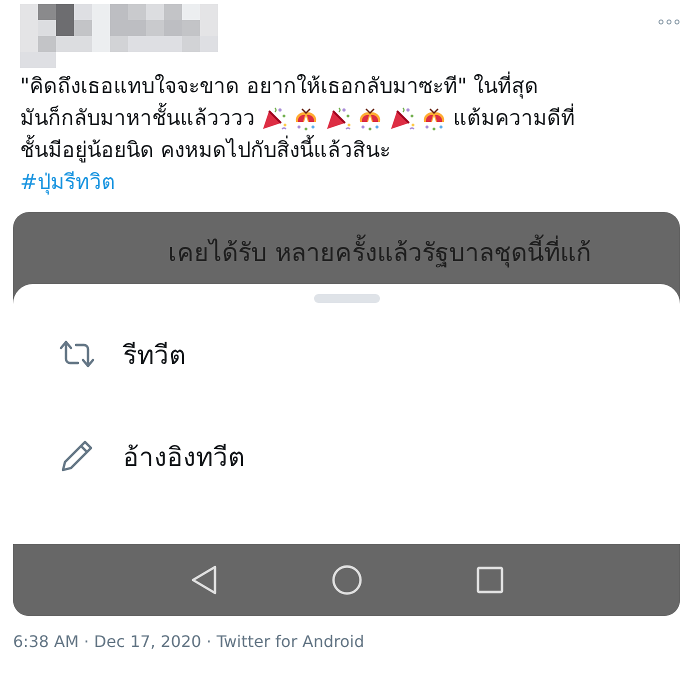 The width and height of the screenshot is (700, 695). What do you see at coordinates (137, 118) in the screenshot?
I see `tweet-text: มันก็กลับมาหาชั้นแล้วววว` at bounding box center [137, 118].